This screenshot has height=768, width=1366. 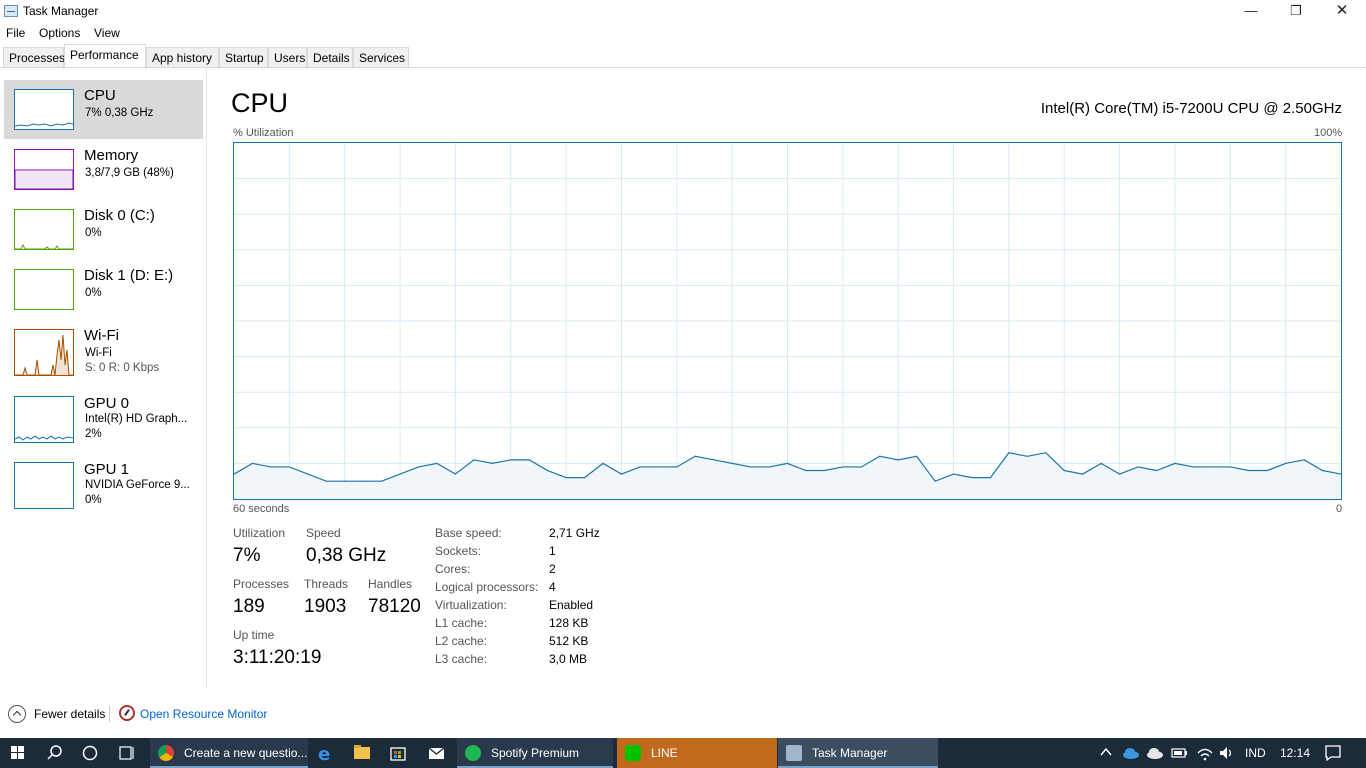 What do you see at coordinates (330, 57) in the screenshot?
I see `tab-details: Details` at bounding box center [330, 57].